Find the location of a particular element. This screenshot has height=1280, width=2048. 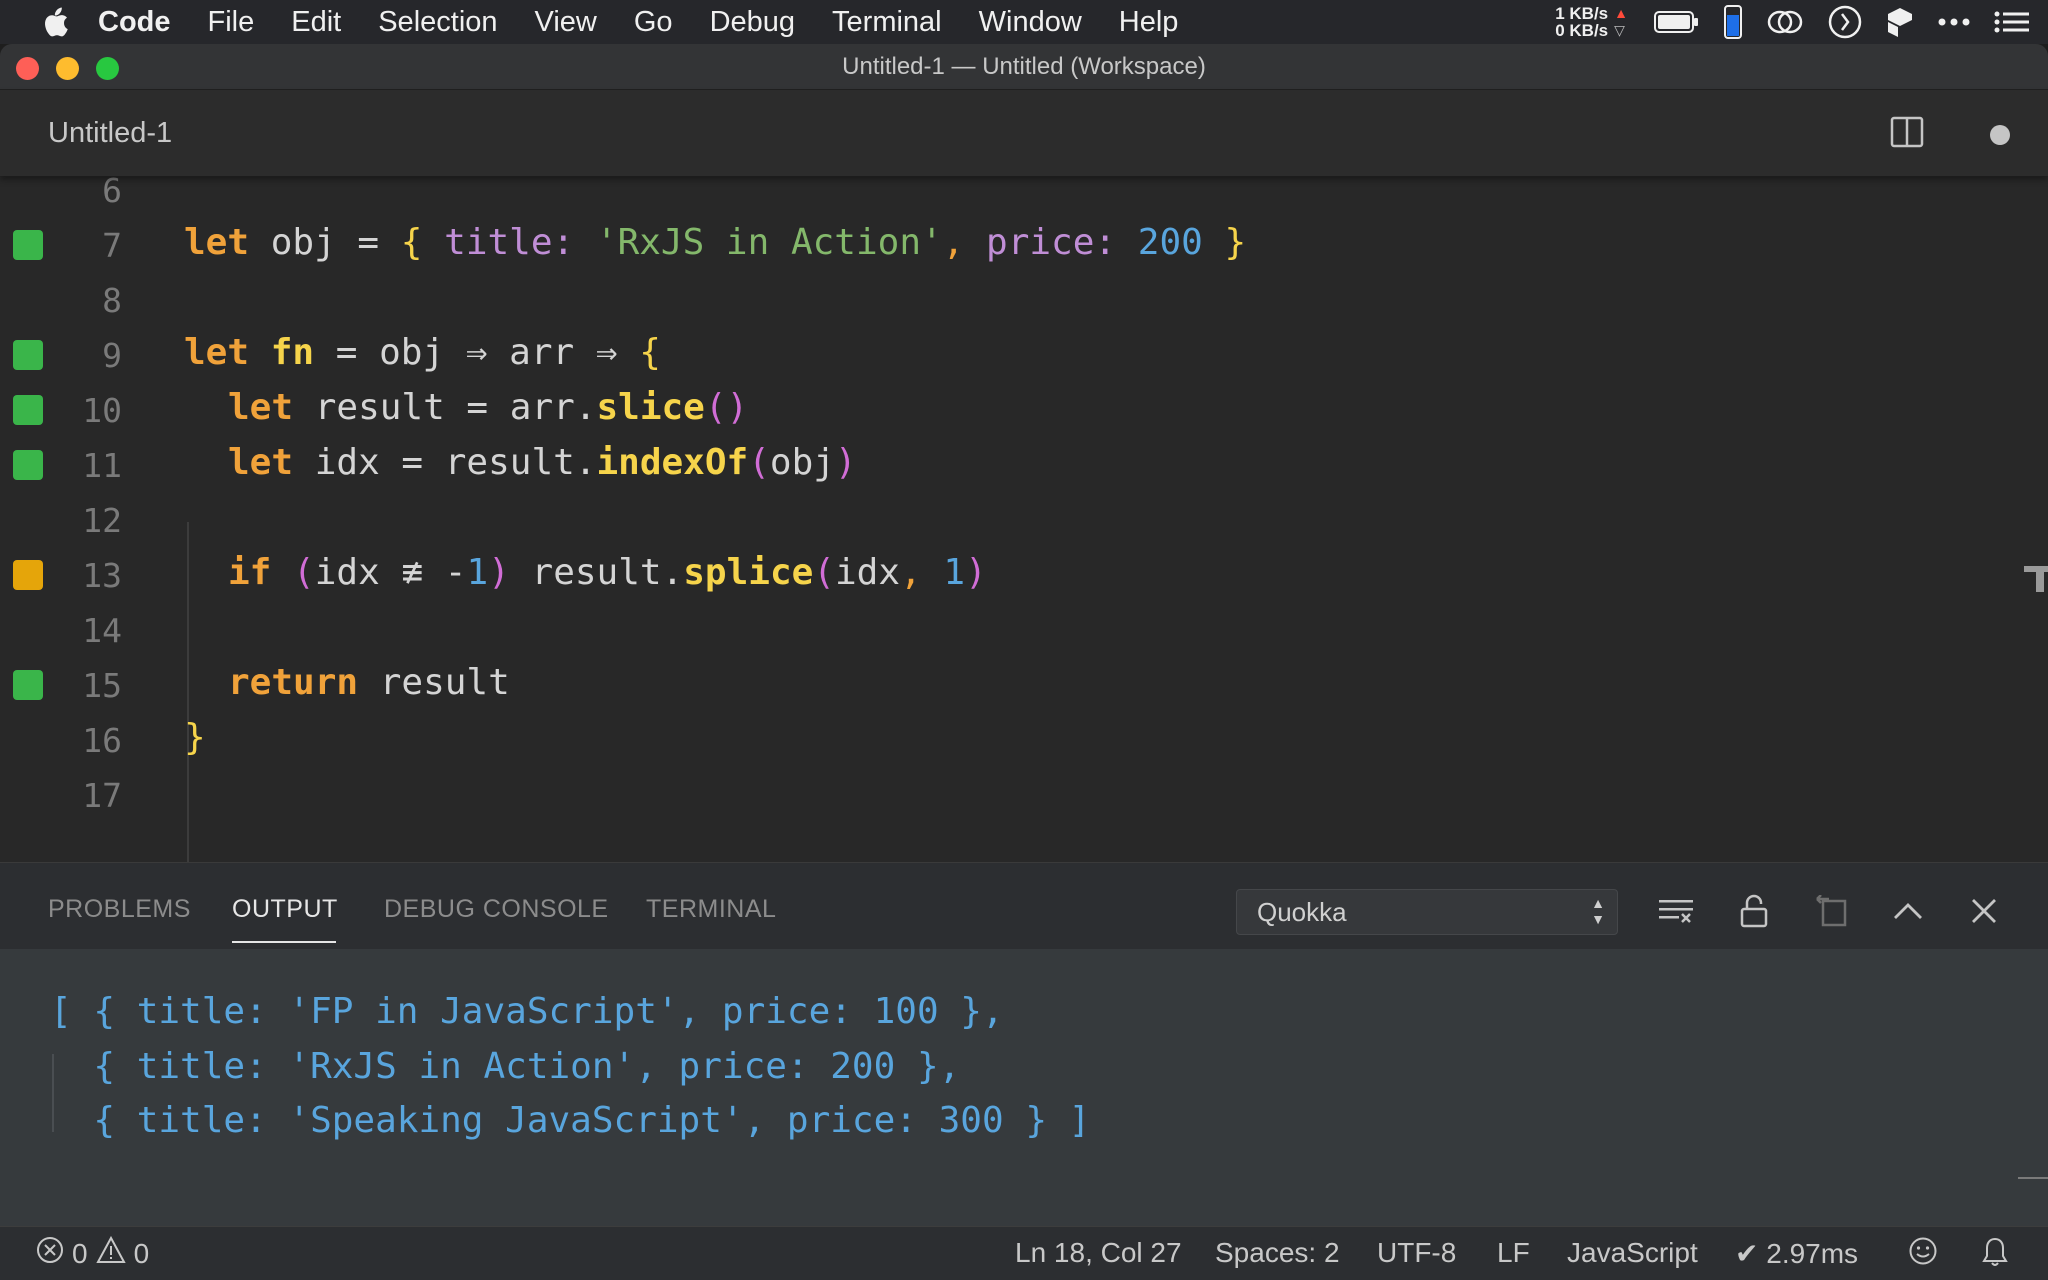

menu-go: Go is located at coordinates (653, 22).